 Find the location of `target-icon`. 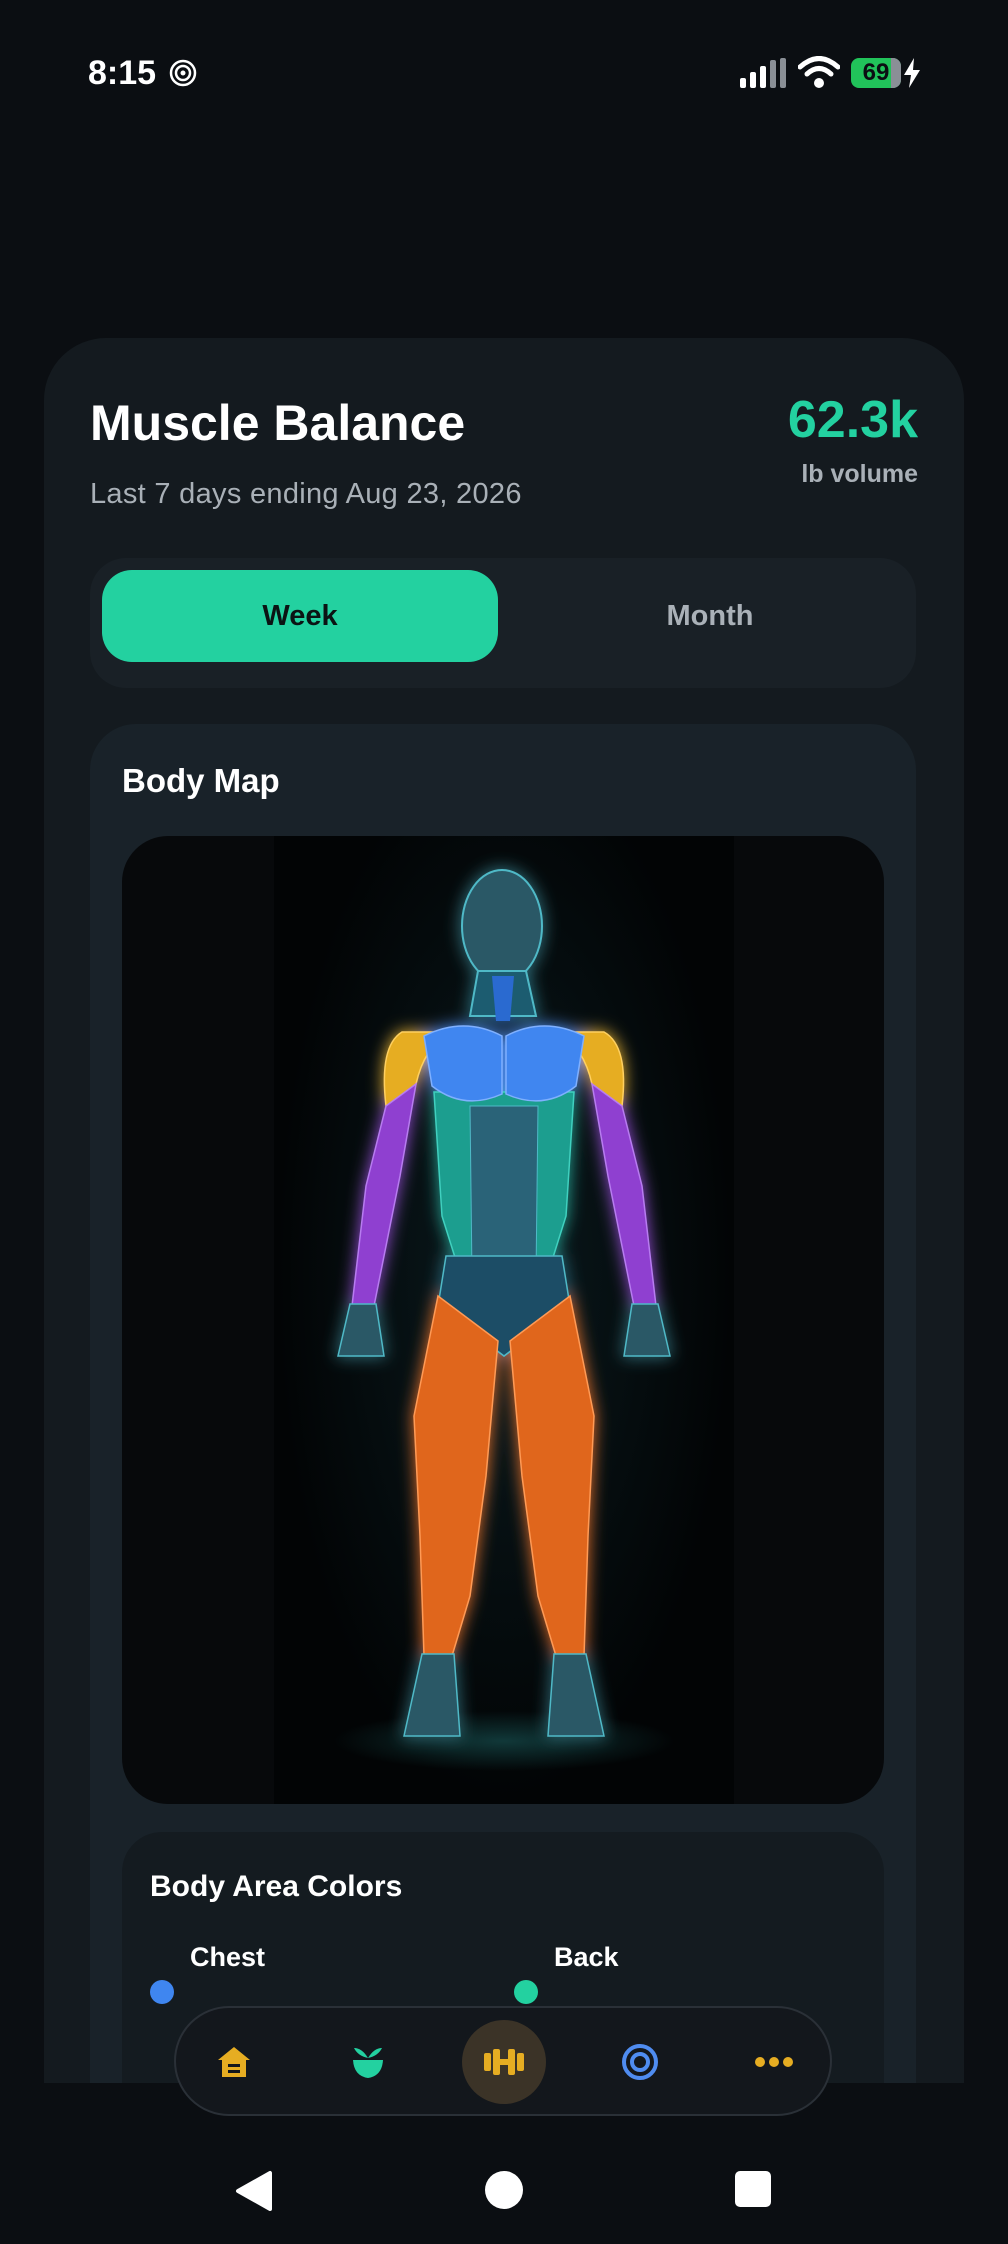

target-icon is located at coordinates (640, 2062).